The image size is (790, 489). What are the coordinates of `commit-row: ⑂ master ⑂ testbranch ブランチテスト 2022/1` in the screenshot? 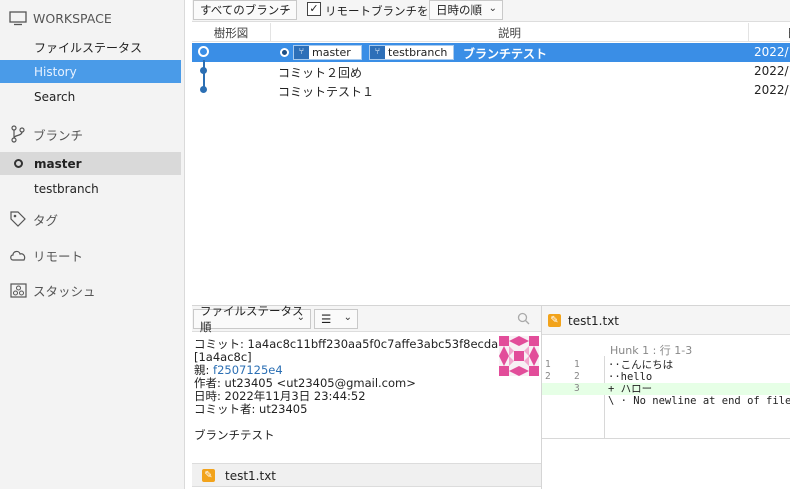 It's located at (491, 52).